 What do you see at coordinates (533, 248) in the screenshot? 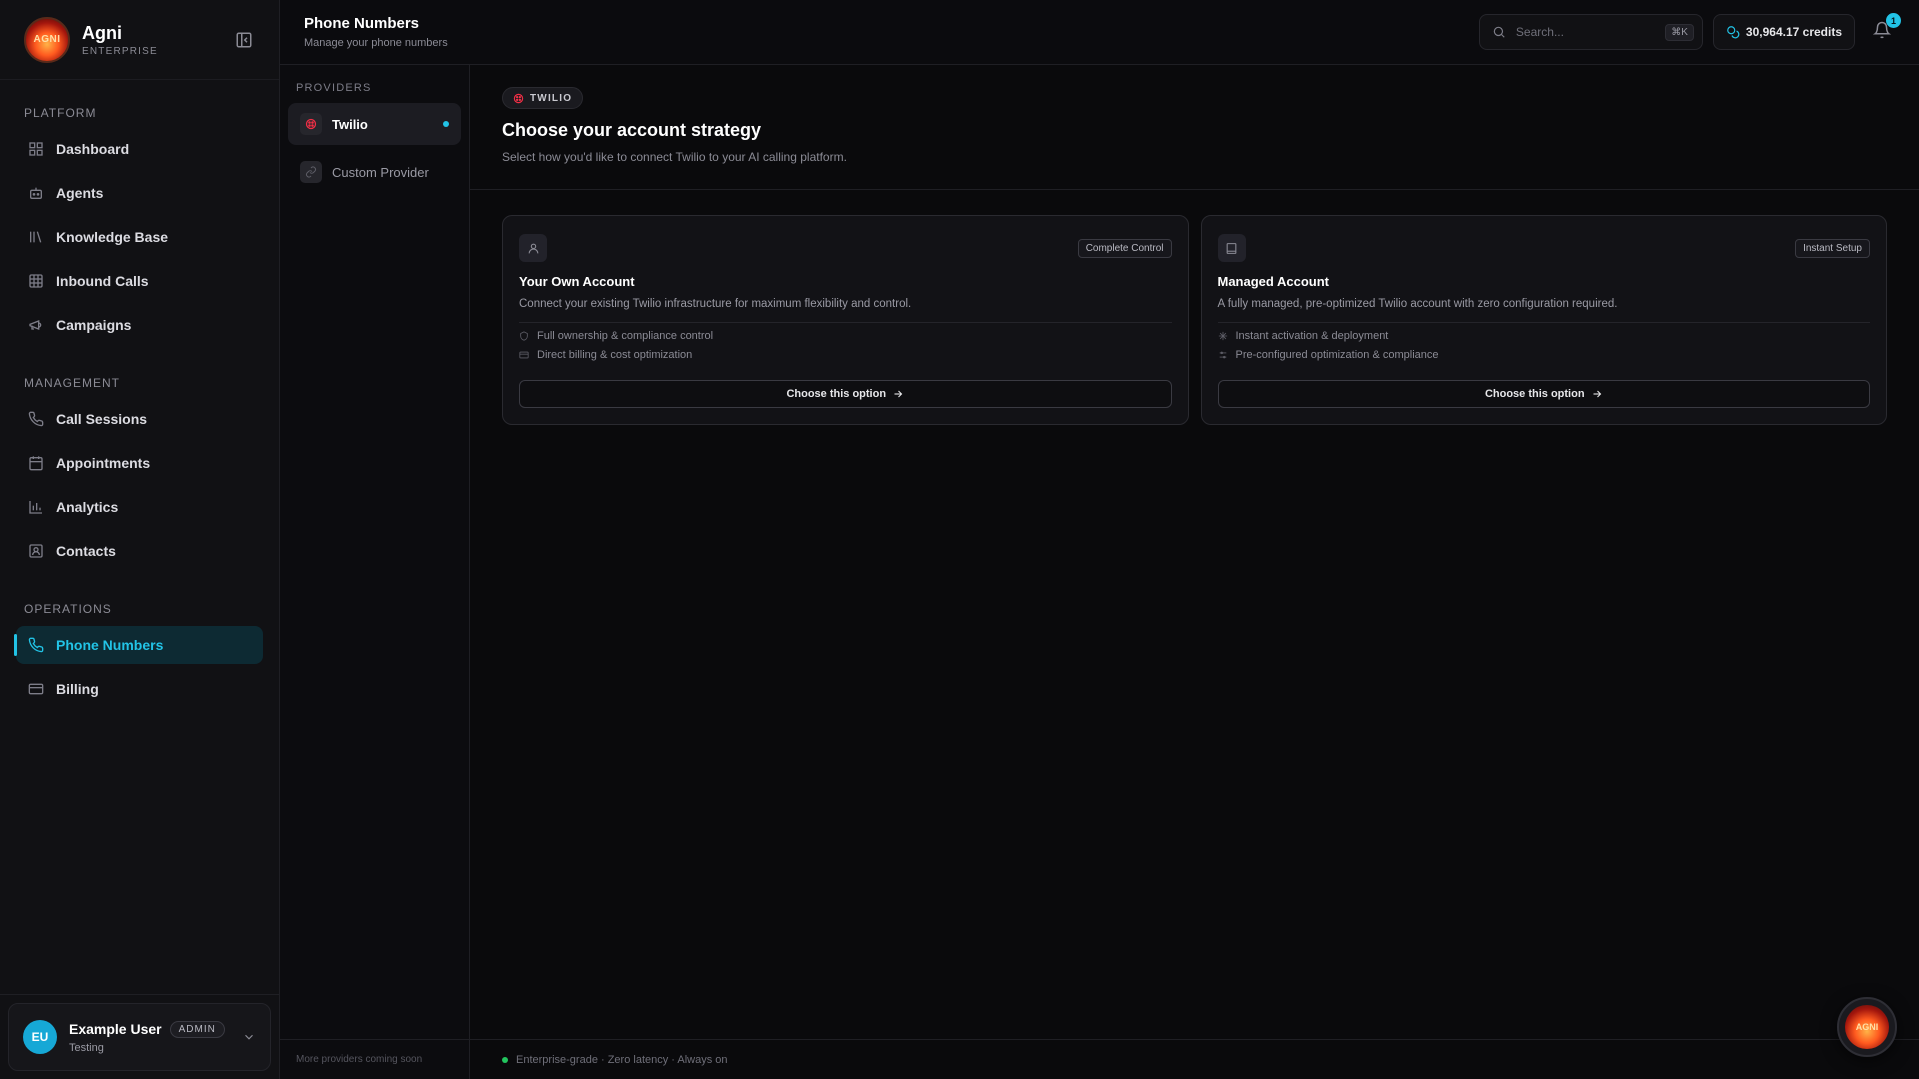
I see `user-icon` at bounding box center [533, 248].